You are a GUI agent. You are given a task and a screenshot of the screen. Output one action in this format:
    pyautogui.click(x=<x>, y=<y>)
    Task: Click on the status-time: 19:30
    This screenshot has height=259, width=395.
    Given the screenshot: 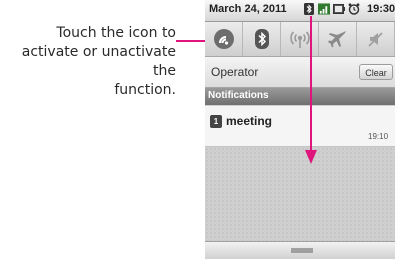 What is the action you would take?
    pyautogui.click(x=381, y=9)
    